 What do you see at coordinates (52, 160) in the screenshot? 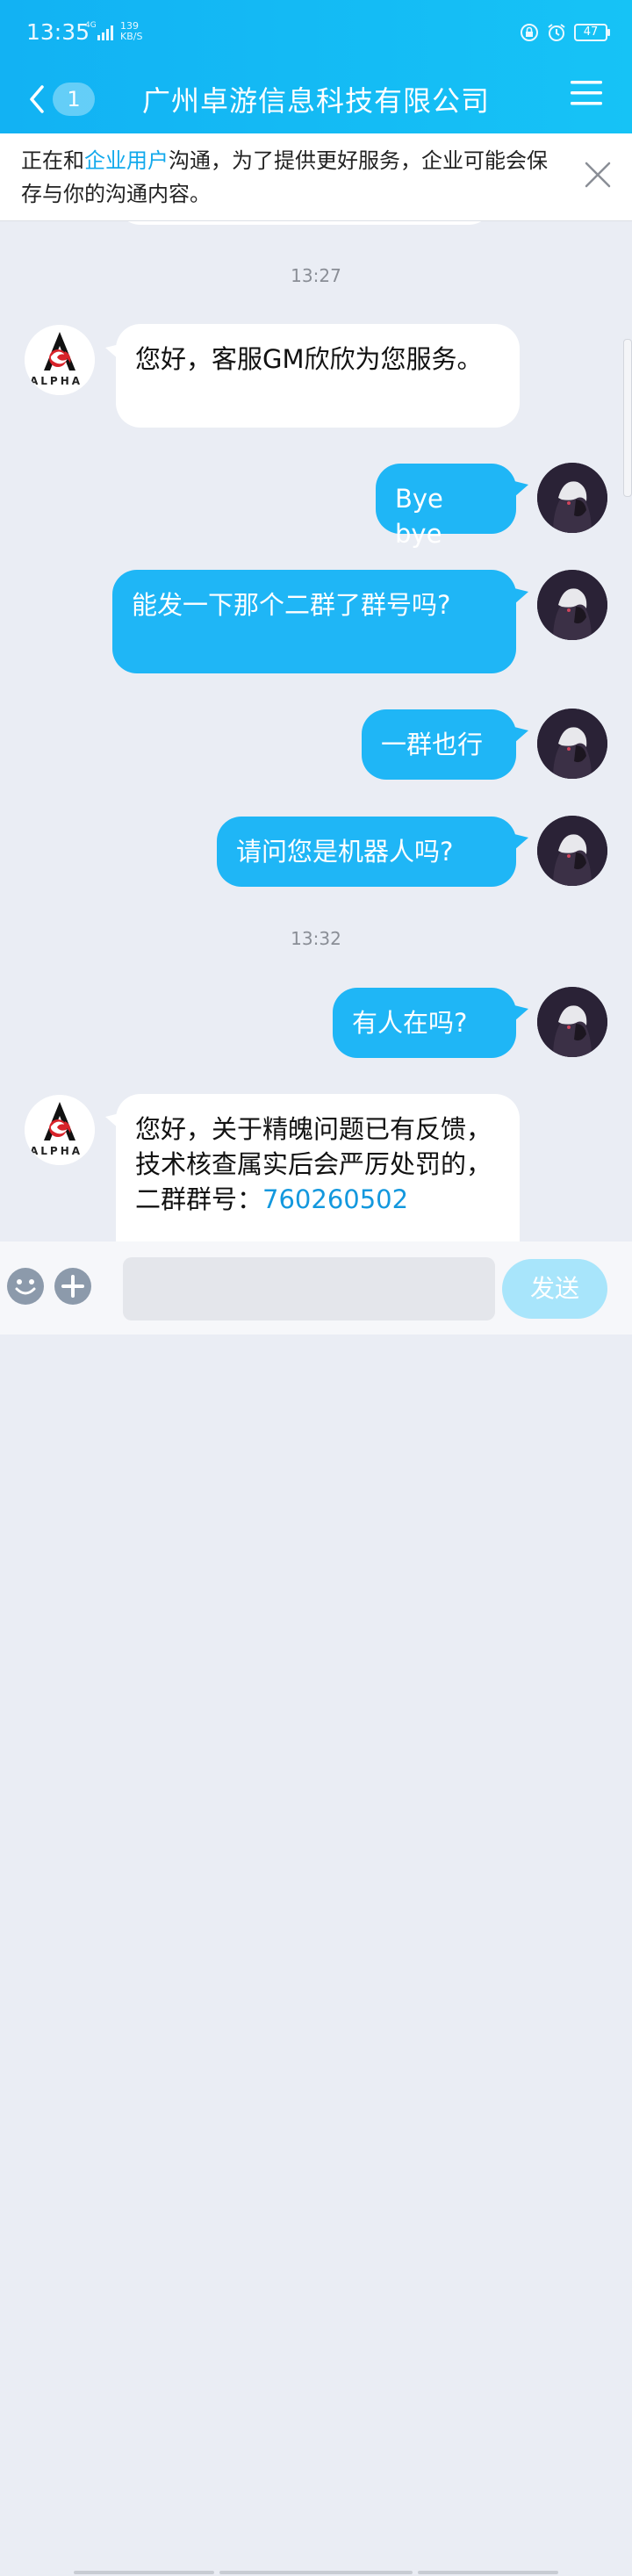
I see `notice-prefix: 正在和` at bounding box center [52, 160].